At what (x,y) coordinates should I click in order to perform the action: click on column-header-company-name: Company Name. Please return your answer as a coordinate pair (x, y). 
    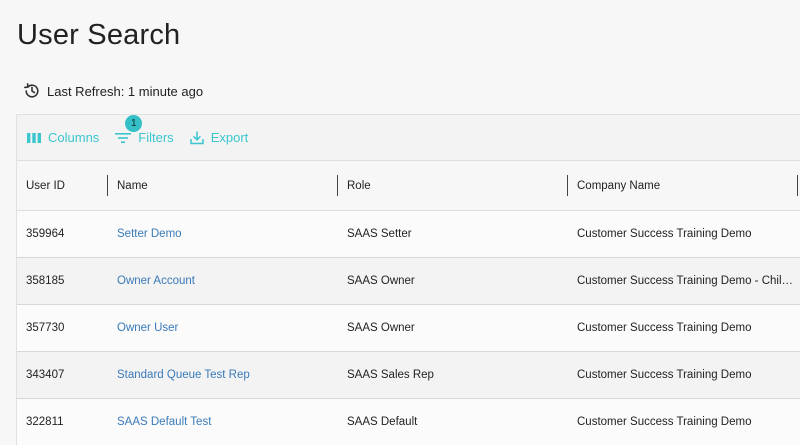
    Looking at the image, I should click on (683, 185).